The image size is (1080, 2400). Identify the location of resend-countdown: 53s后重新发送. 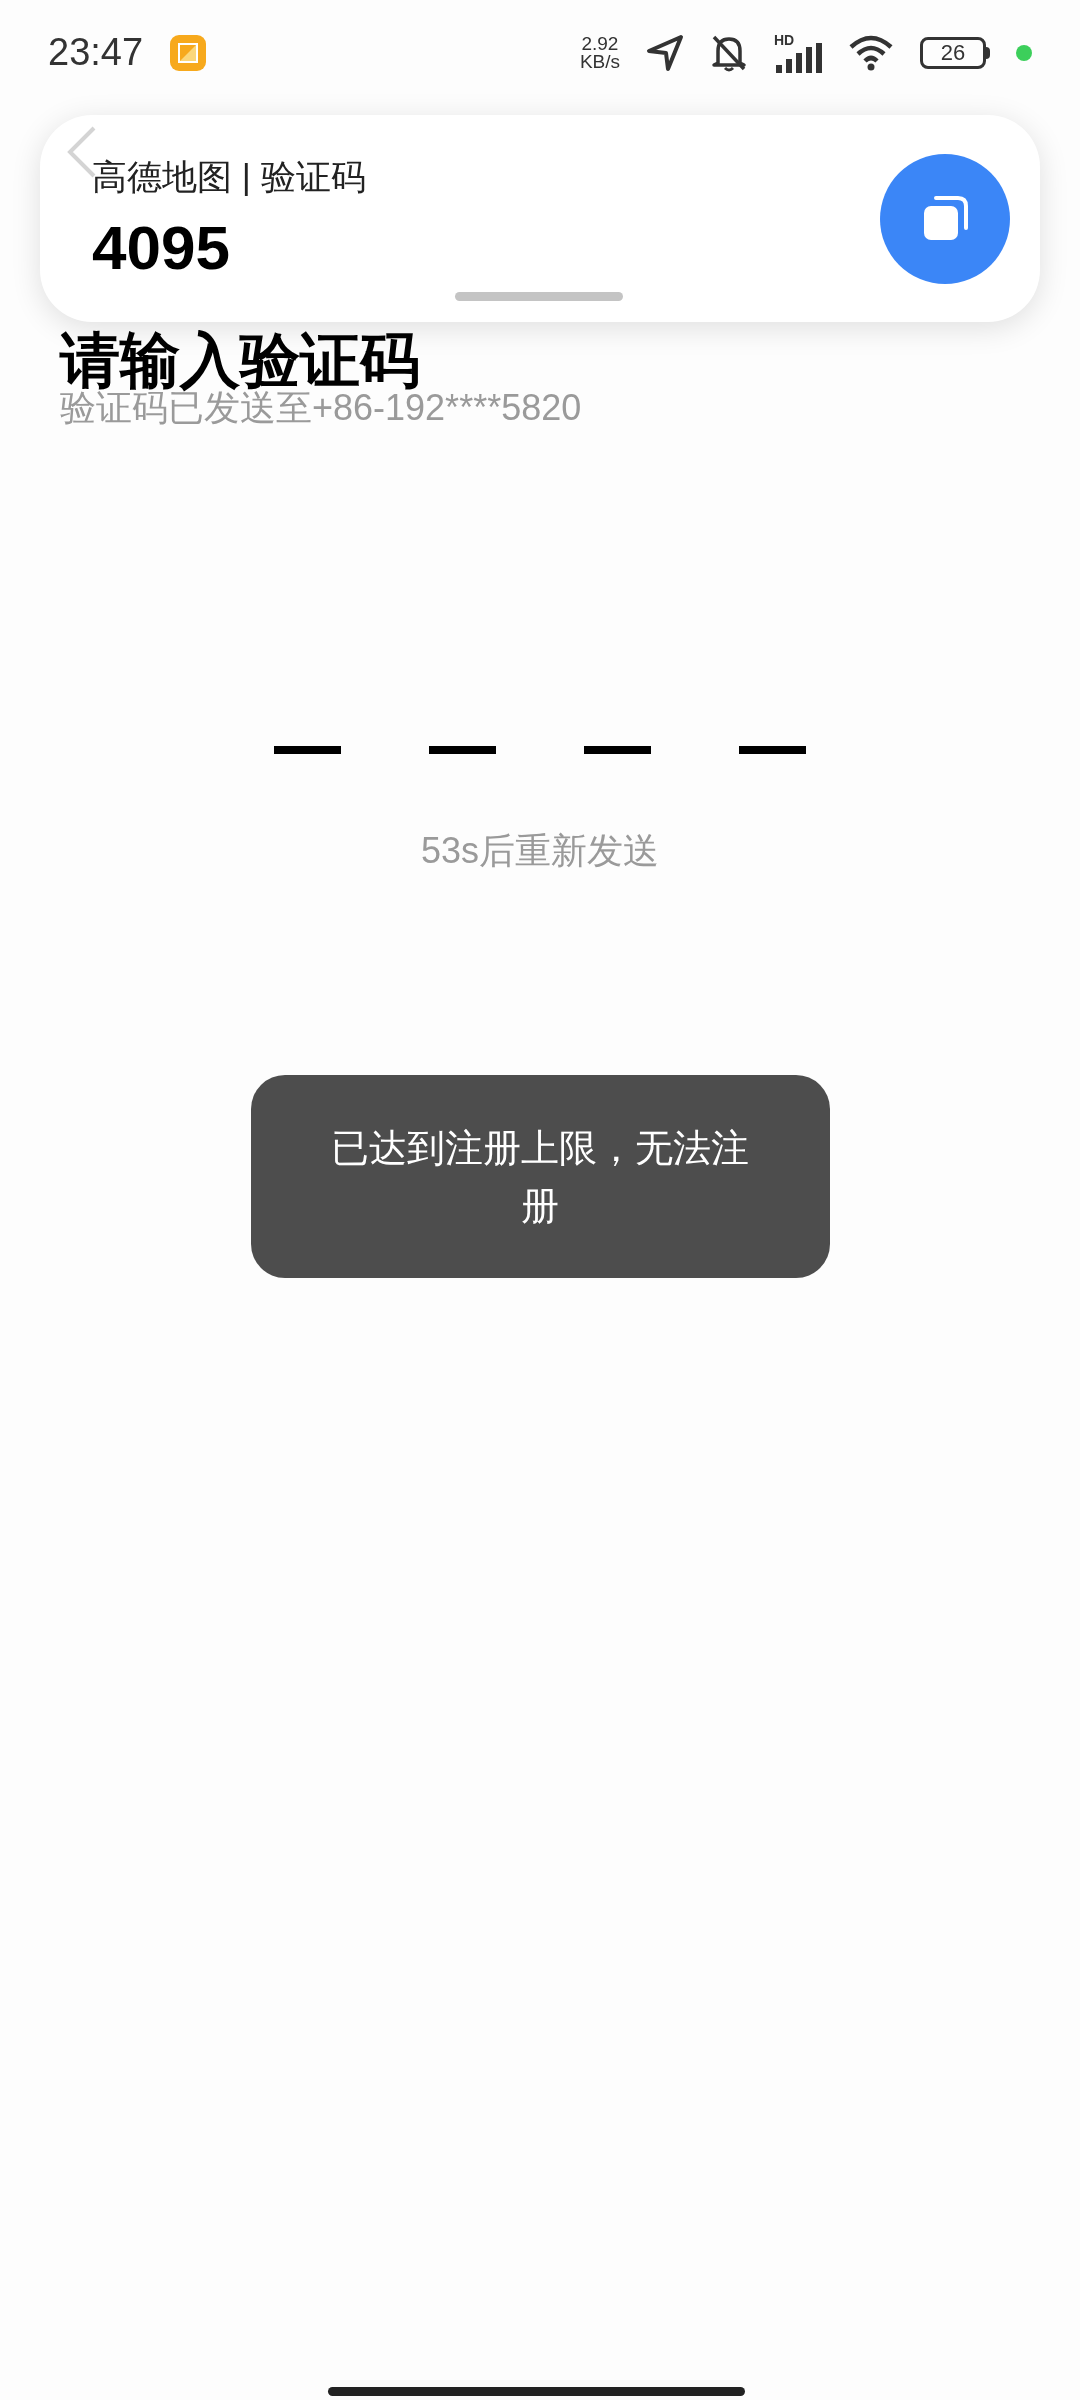
(539, 851).